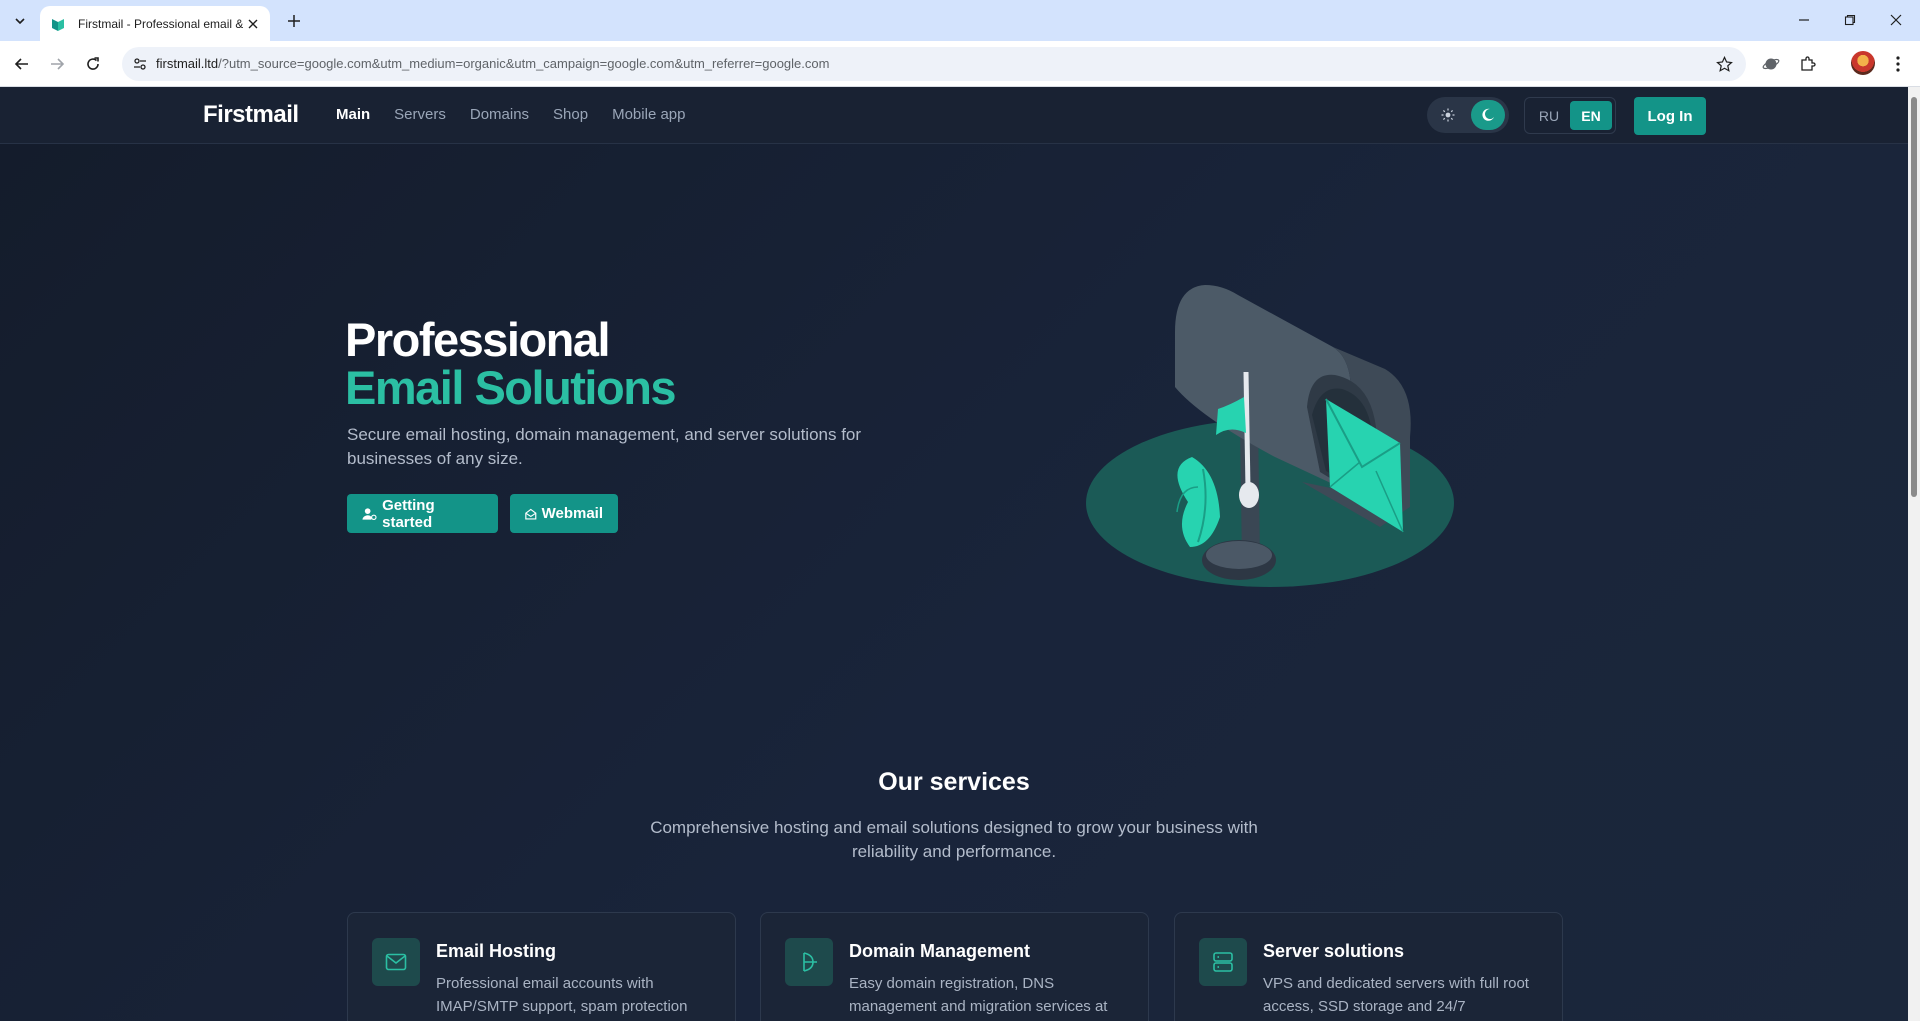  What do you see at coordinates (1670, 116) in the screenshot?
I see `login-button: Log In` at bounding box center [1670, 116].